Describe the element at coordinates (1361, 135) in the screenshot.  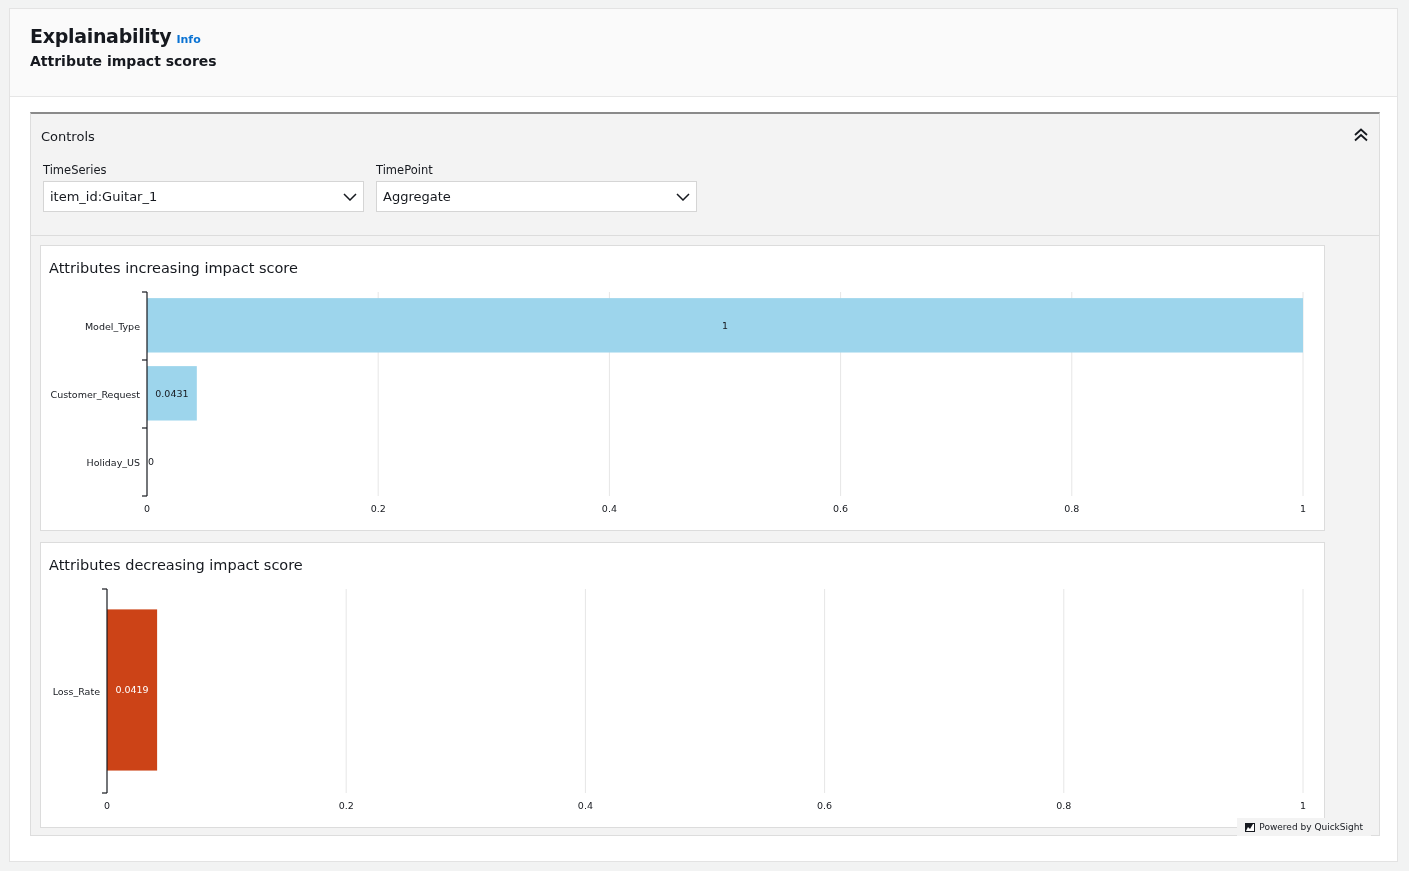
I see `collapse-icon` at that location.